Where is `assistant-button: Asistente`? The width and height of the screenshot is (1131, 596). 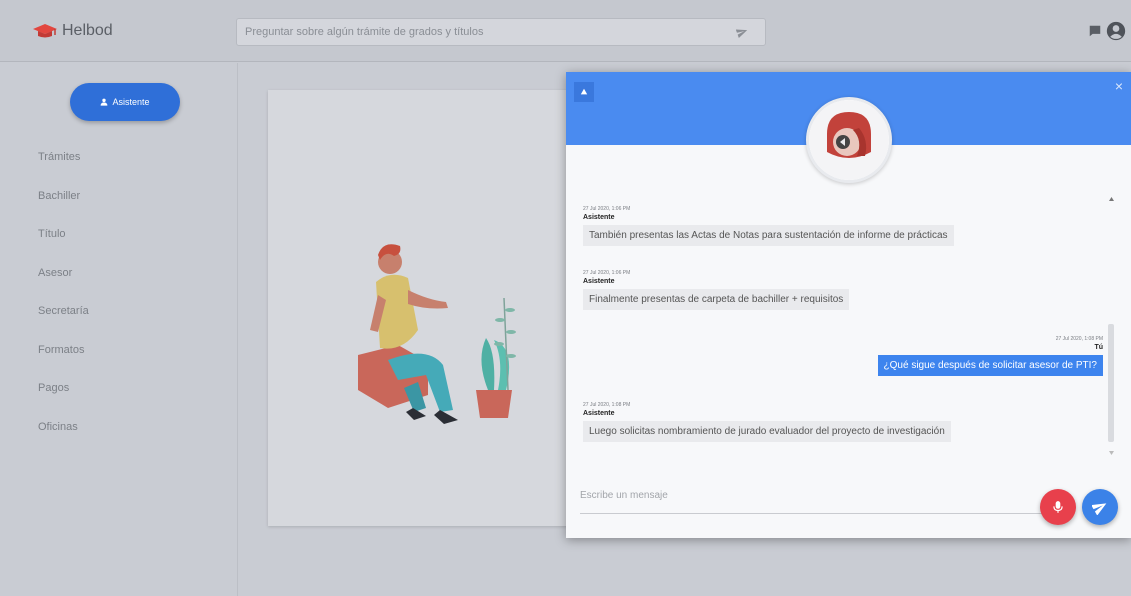
assistant-button: Asistente is located at coordinates (125, 102).